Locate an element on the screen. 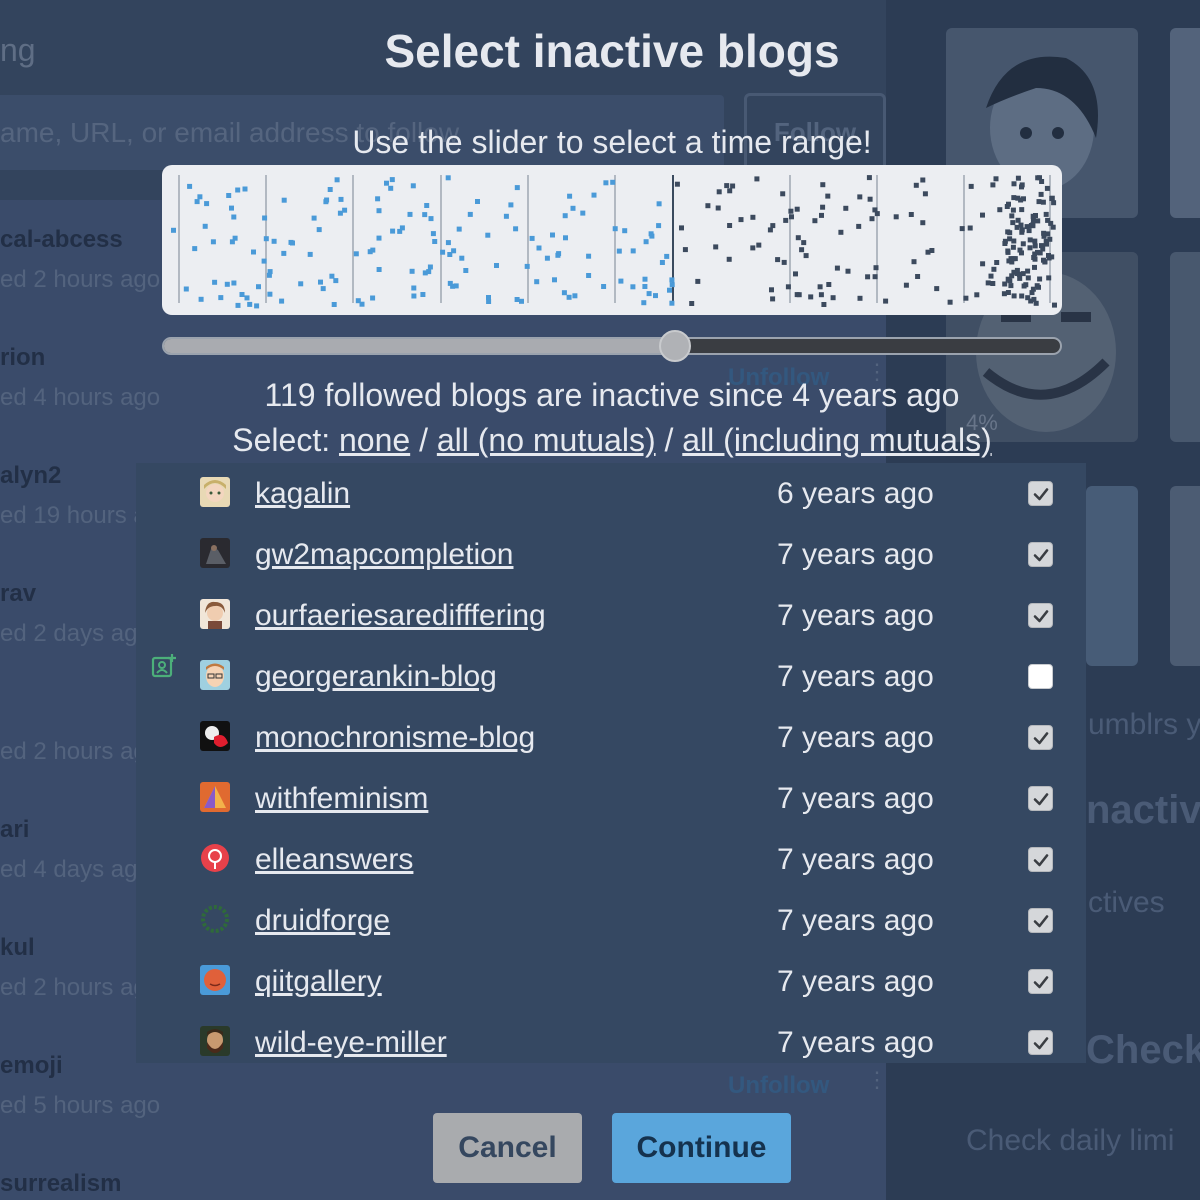  fairy-avatar is located at coordinates (215, 614).